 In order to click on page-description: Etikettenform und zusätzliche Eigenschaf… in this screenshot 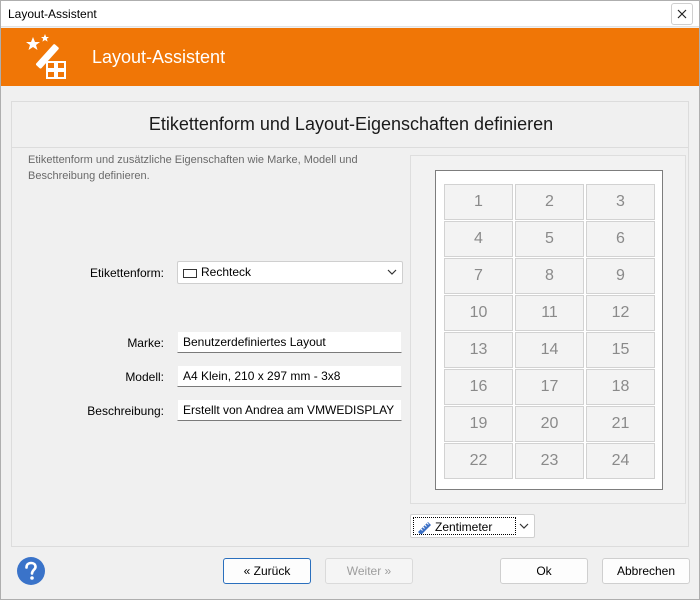, I will do `click(193, 168)`.